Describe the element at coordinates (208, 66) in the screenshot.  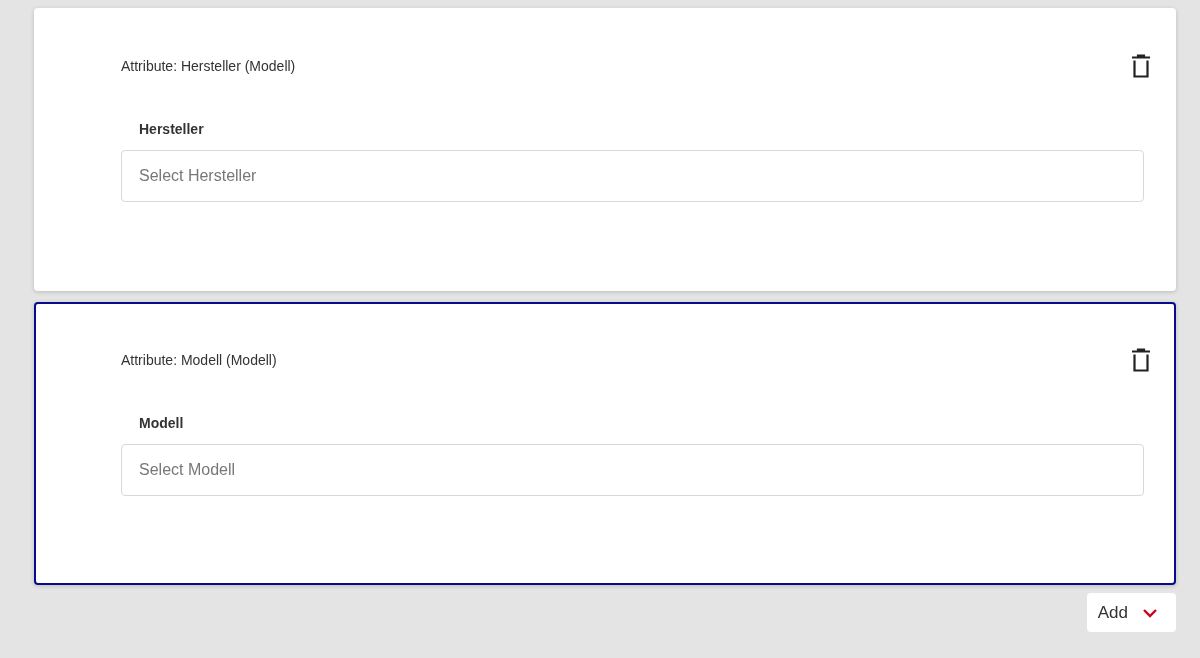
I see `attribute-title: Attribute: Hersteller (Modell)` at that location.